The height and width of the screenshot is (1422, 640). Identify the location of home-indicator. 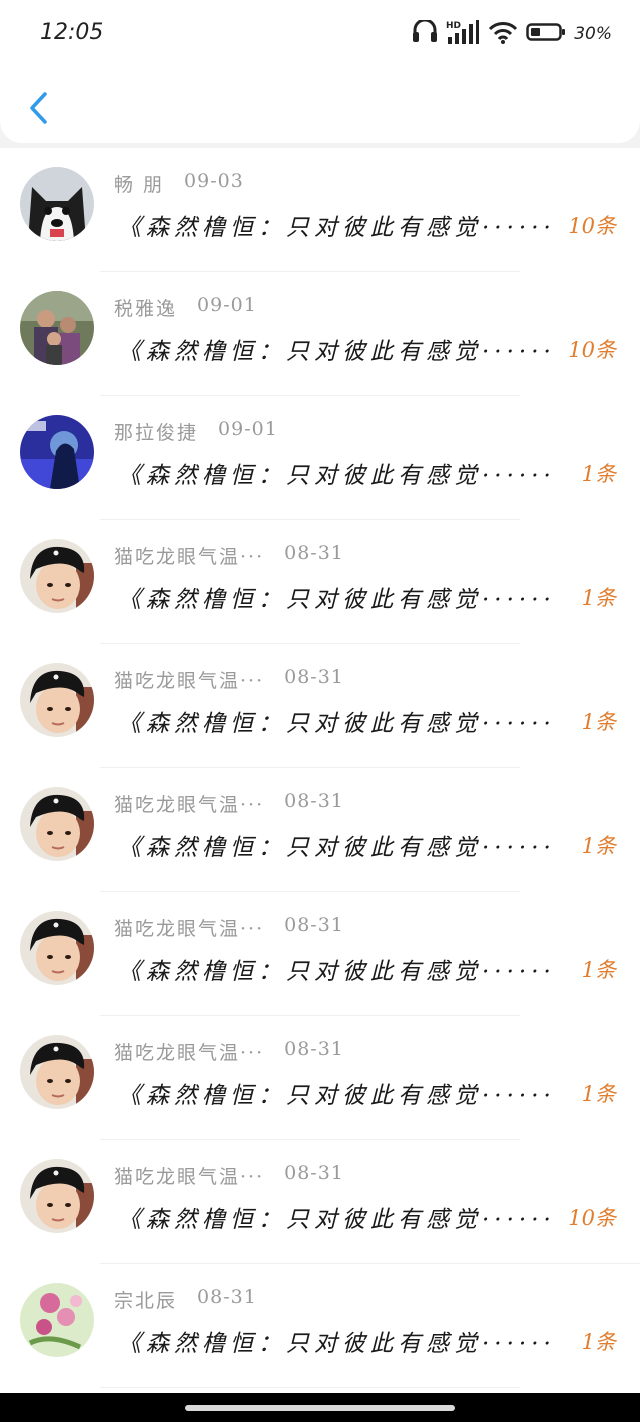
(320, 1408).